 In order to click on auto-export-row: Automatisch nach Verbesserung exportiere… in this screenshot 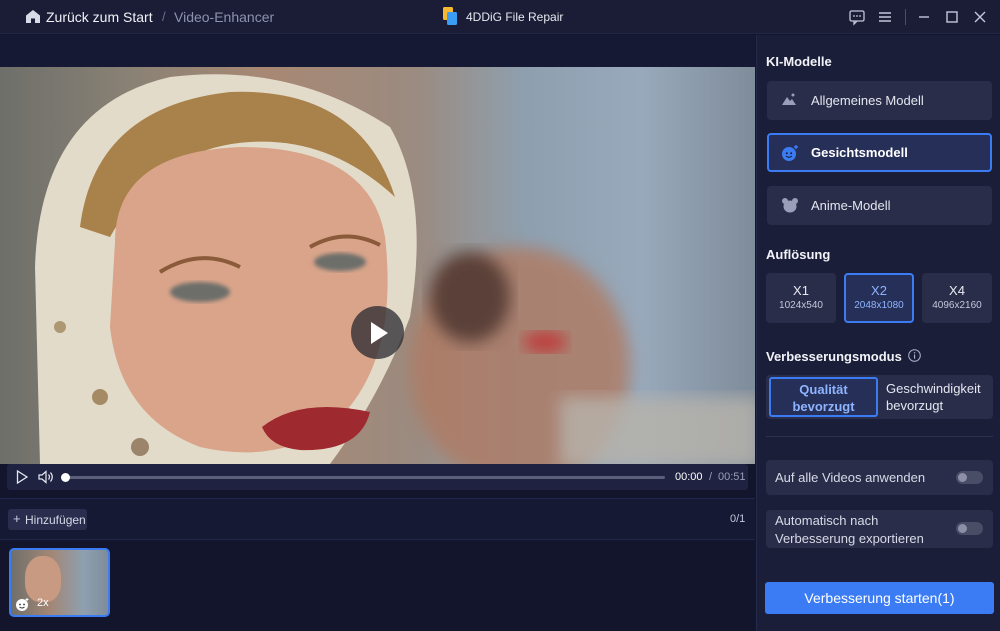, I will do `click(879, 529)`.